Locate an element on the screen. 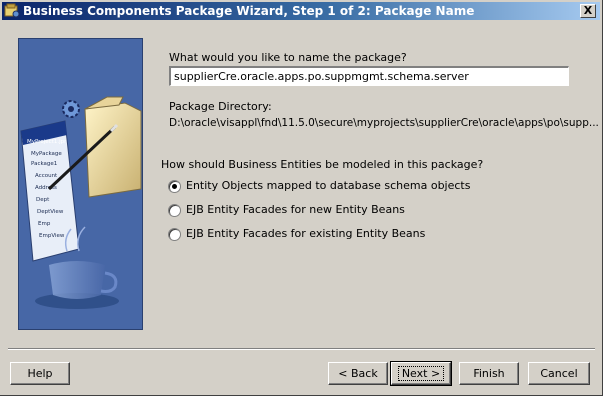 This screenshot has width=606, height=399. tree-item: Package1 is located at coordinates (44, 164).